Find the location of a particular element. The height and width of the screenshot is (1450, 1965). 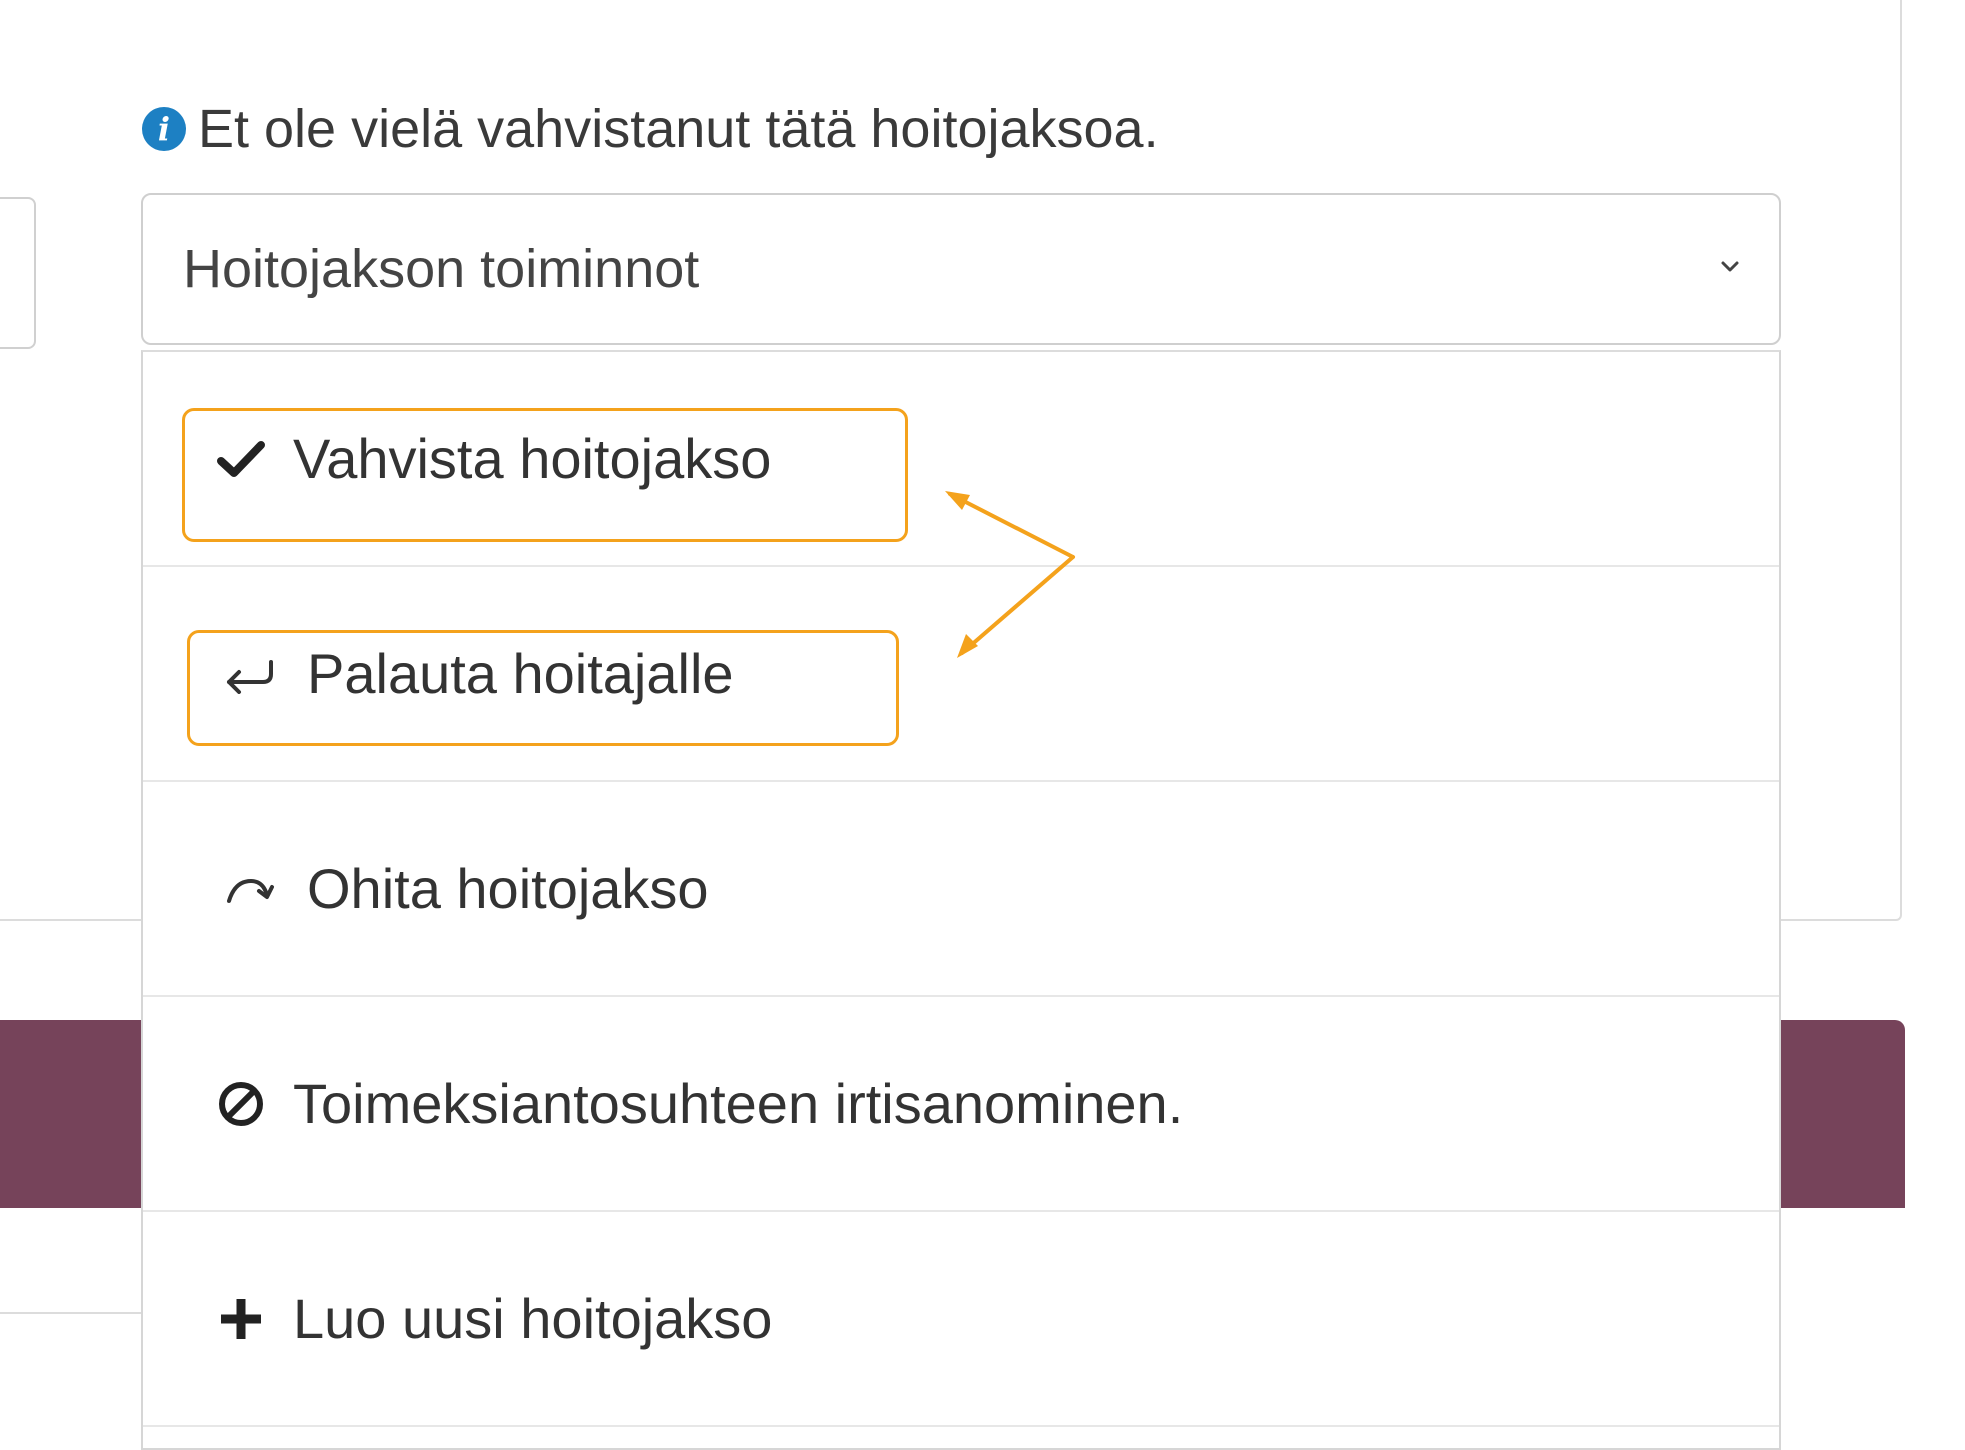

menu-item-return: Palauta hoitajalle is located at coordinates (961, 674).